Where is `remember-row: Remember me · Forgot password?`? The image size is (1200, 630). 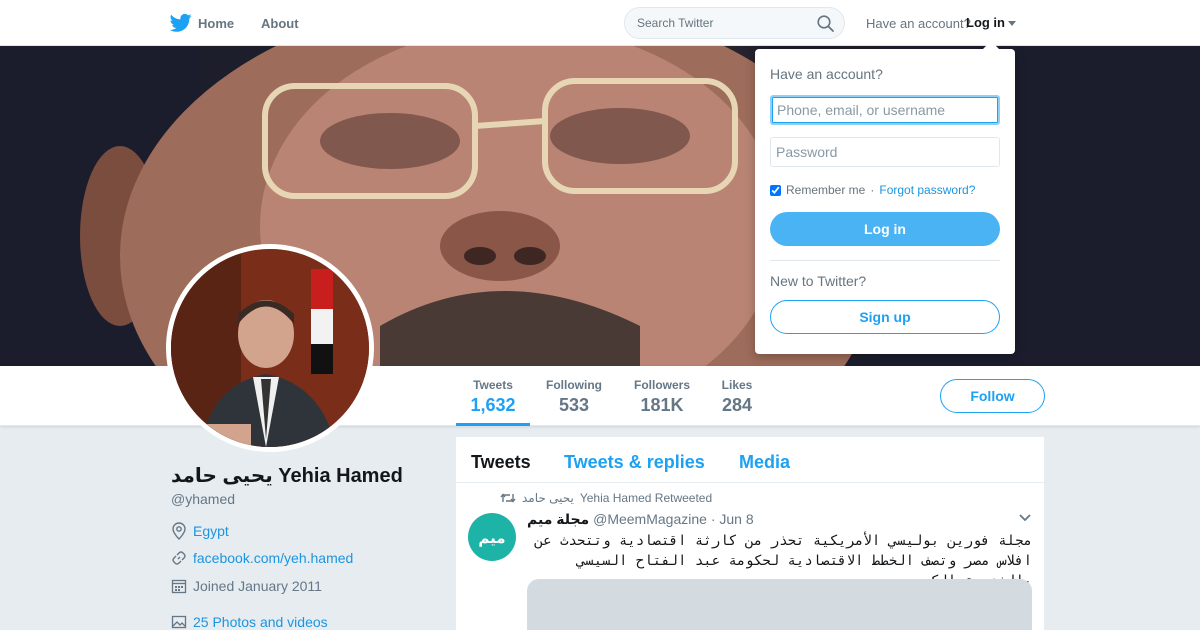 remember-row: Remember me · Forgot password? is located at coordinates (872, 190).